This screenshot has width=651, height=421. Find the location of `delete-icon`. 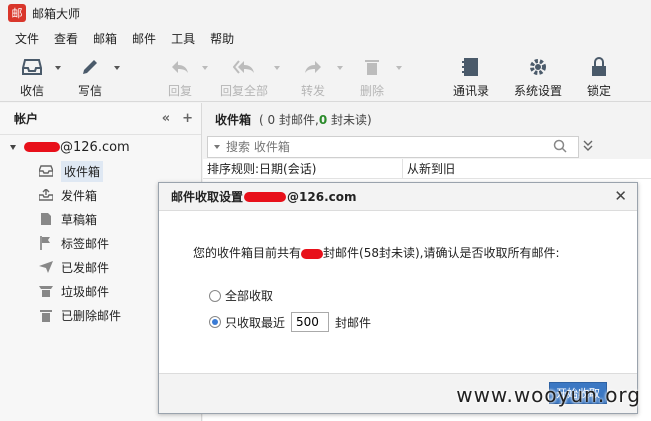

delete-icon is located at coordinates (46, 315).